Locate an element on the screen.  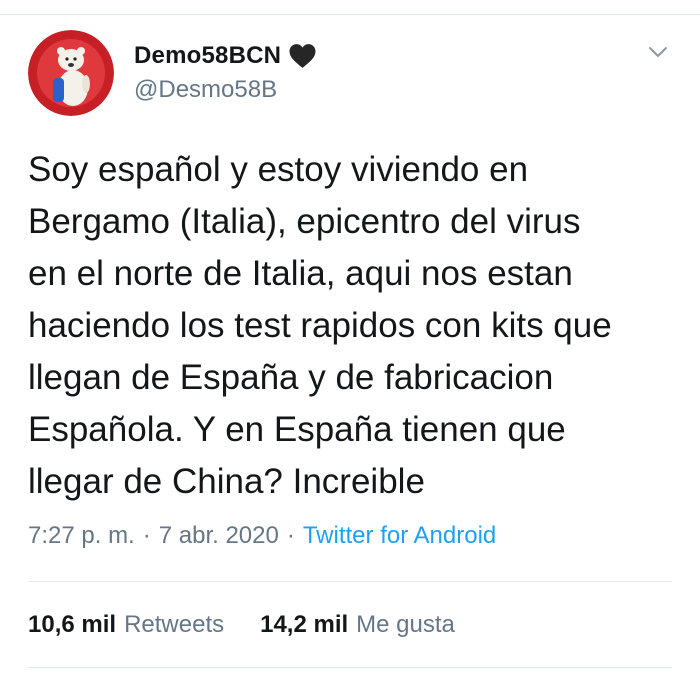
tweet-date: 7 abr. 2020 is located at coordinates (218, 535).